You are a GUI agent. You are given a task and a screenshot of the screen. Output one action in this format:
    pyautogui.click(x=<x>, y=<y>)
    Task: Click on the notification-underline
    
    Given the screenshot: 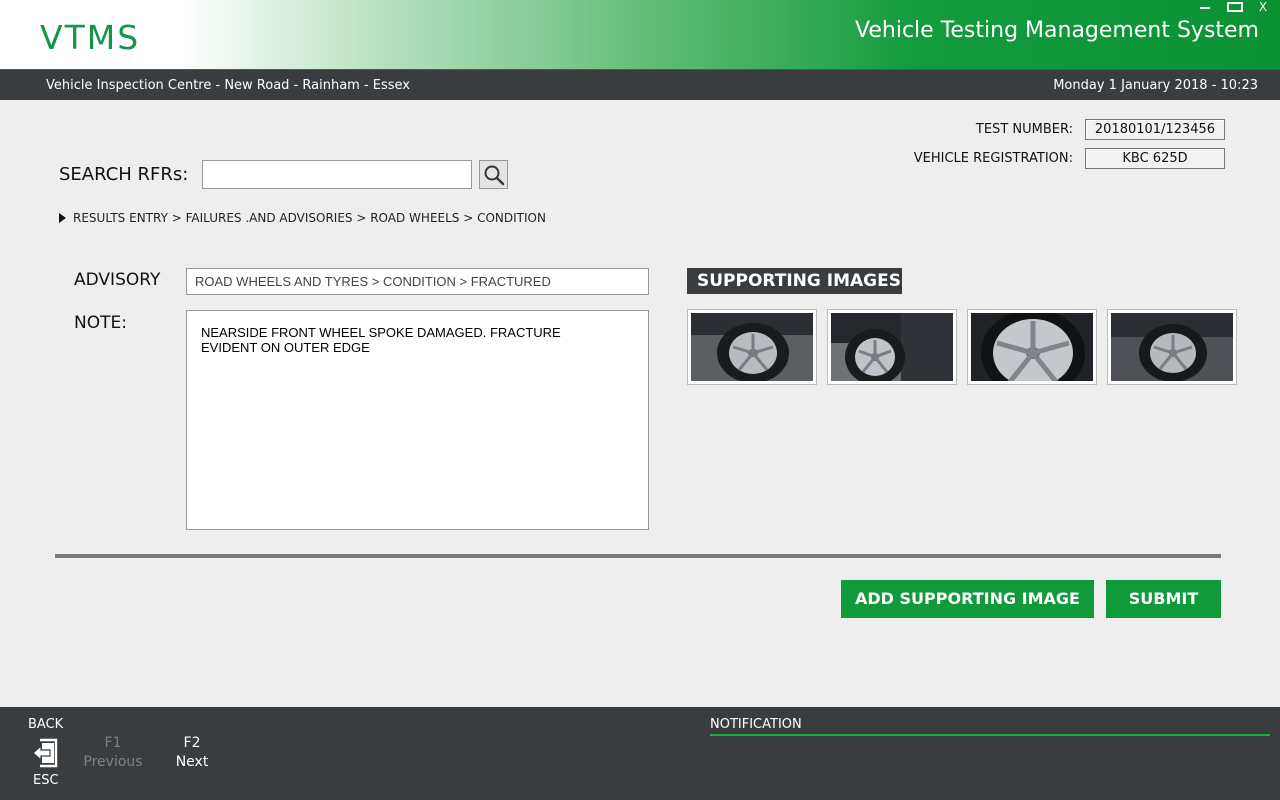 What is the action you would take?
    pyautogui.click(x=990, y=735)
    